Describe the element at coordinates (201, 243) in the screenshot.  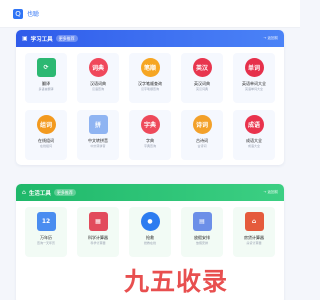
I see `tool-desc: 放假安排` at that location.